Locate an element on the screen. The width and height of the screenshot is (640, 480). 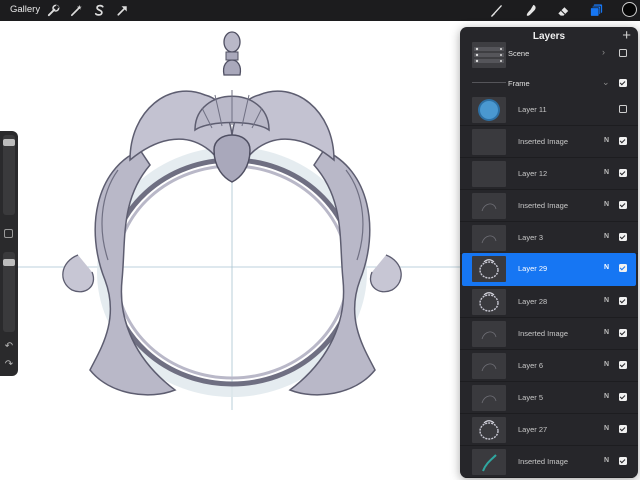
layer-row: Layer 3 N is located at coordinates (549, 238).